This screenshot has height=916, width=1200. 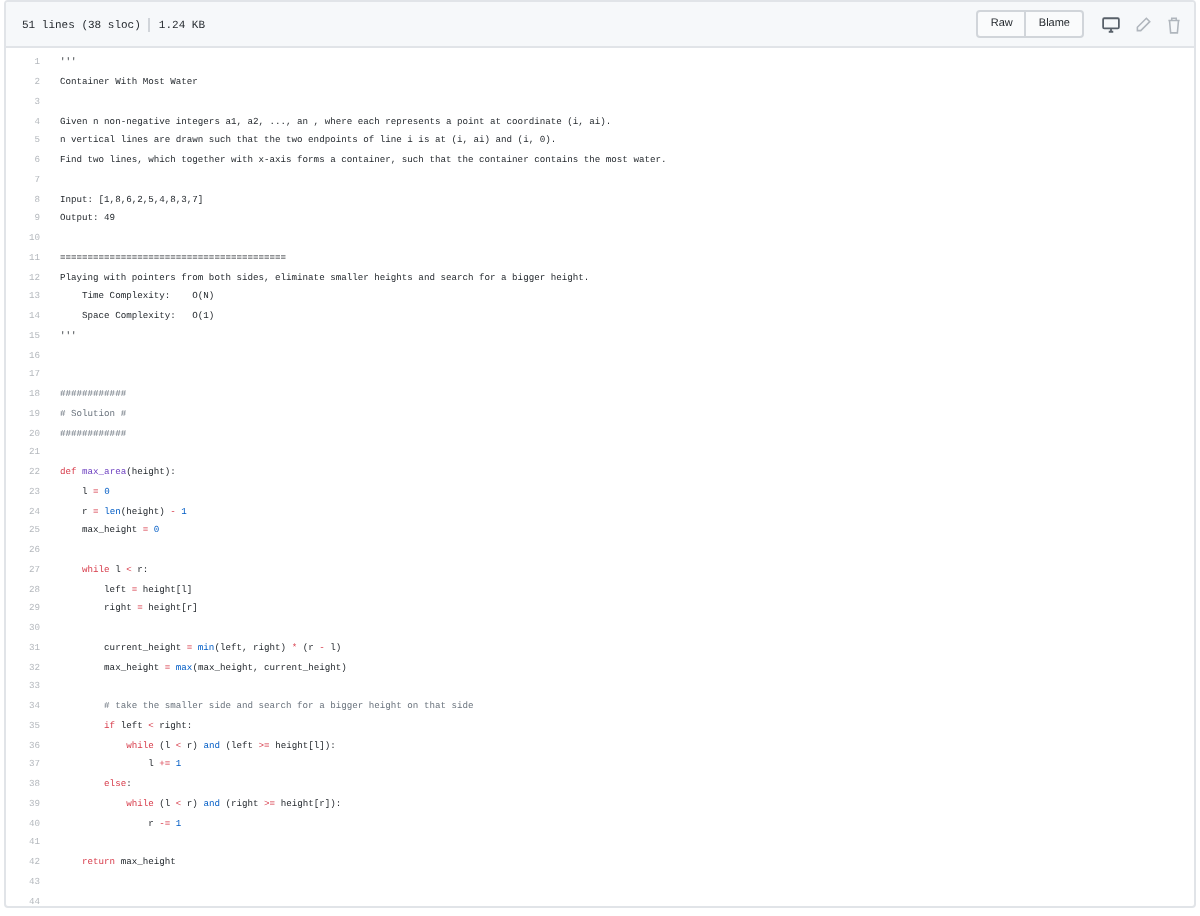 I want to click on trash-icon, so click(x=1174, y=24).